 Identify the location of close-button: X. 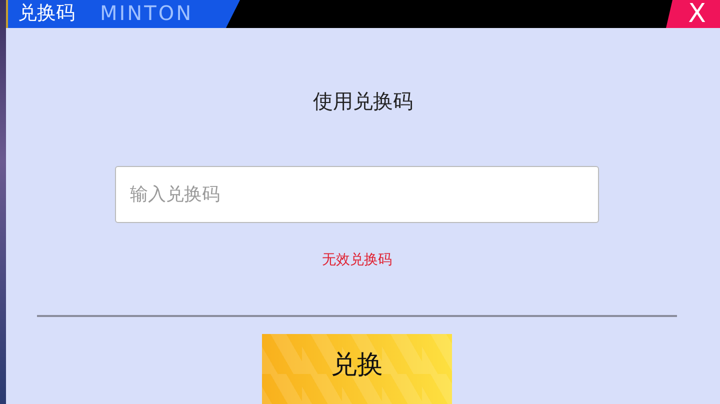
(693, 14).